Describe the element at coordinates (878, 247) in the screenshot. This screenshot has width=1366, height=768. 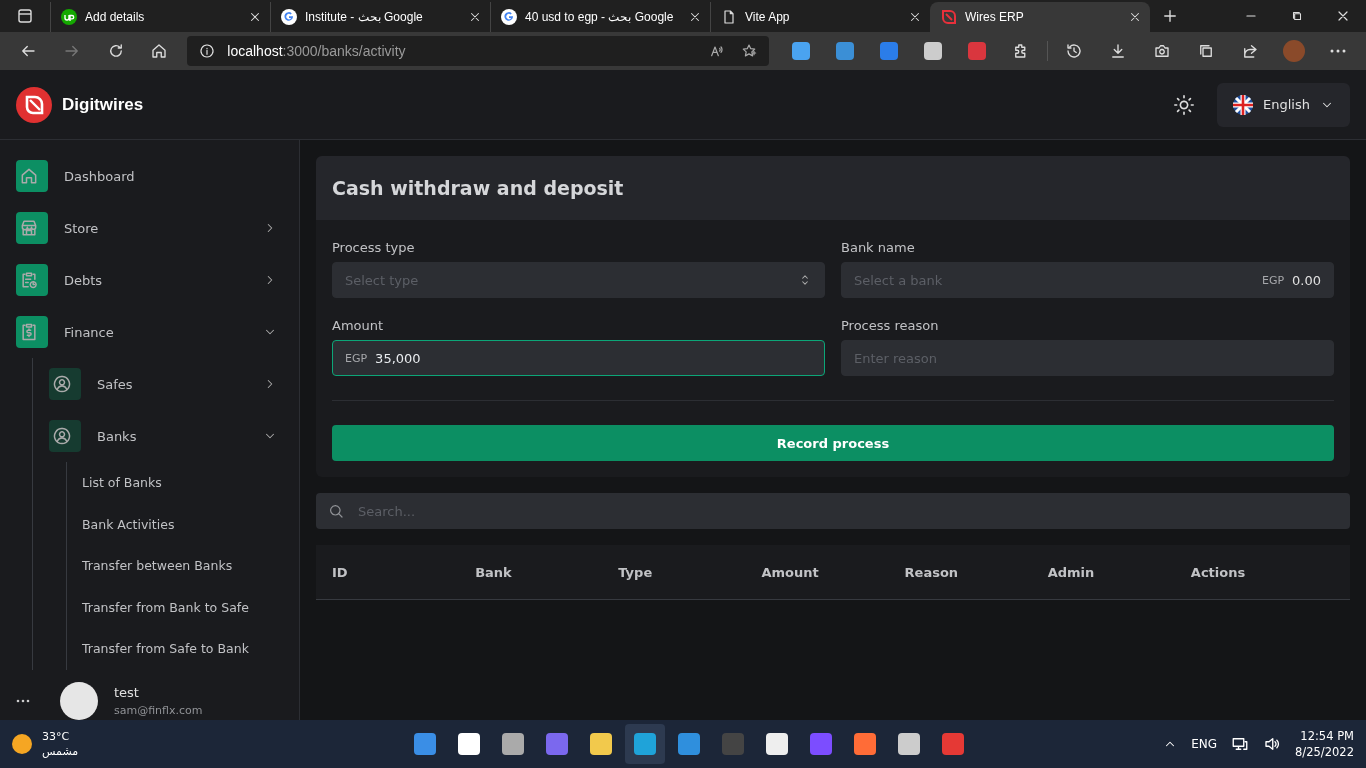
I see `field-label: Bank name` at that location.